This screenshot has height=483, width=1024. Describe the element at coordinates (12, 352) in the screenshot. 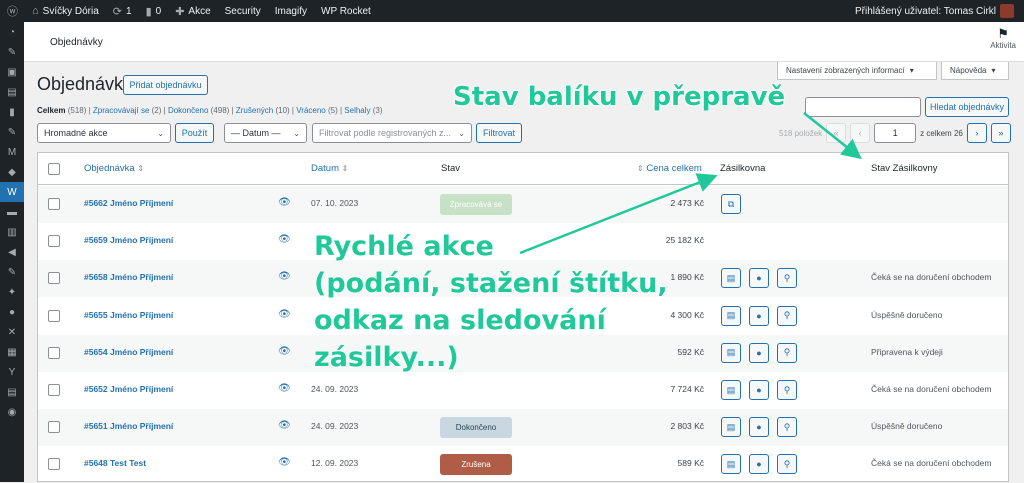

I see `settings-icon: ▦` at that location.